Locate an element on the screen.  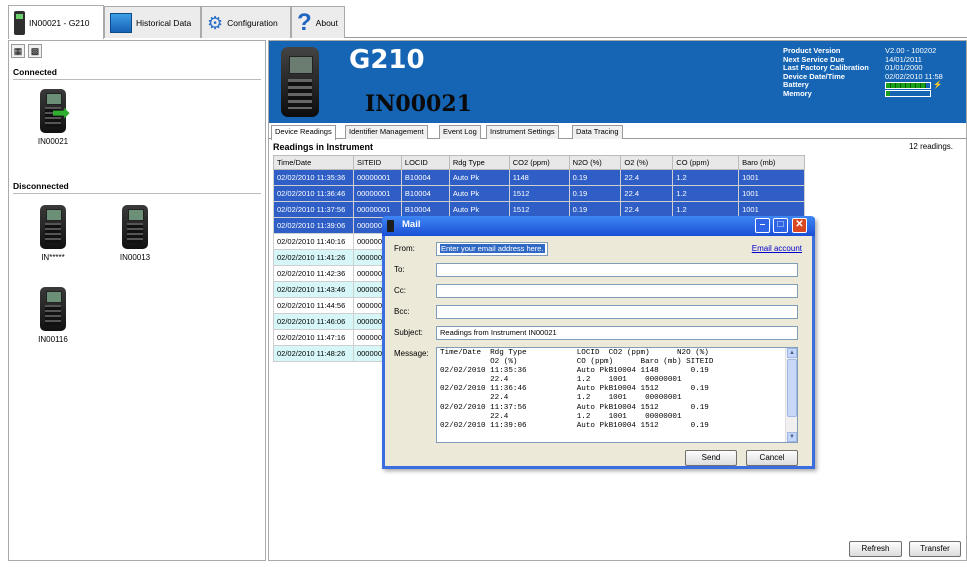
info-row: Memory is located at coordinates (874, 93).